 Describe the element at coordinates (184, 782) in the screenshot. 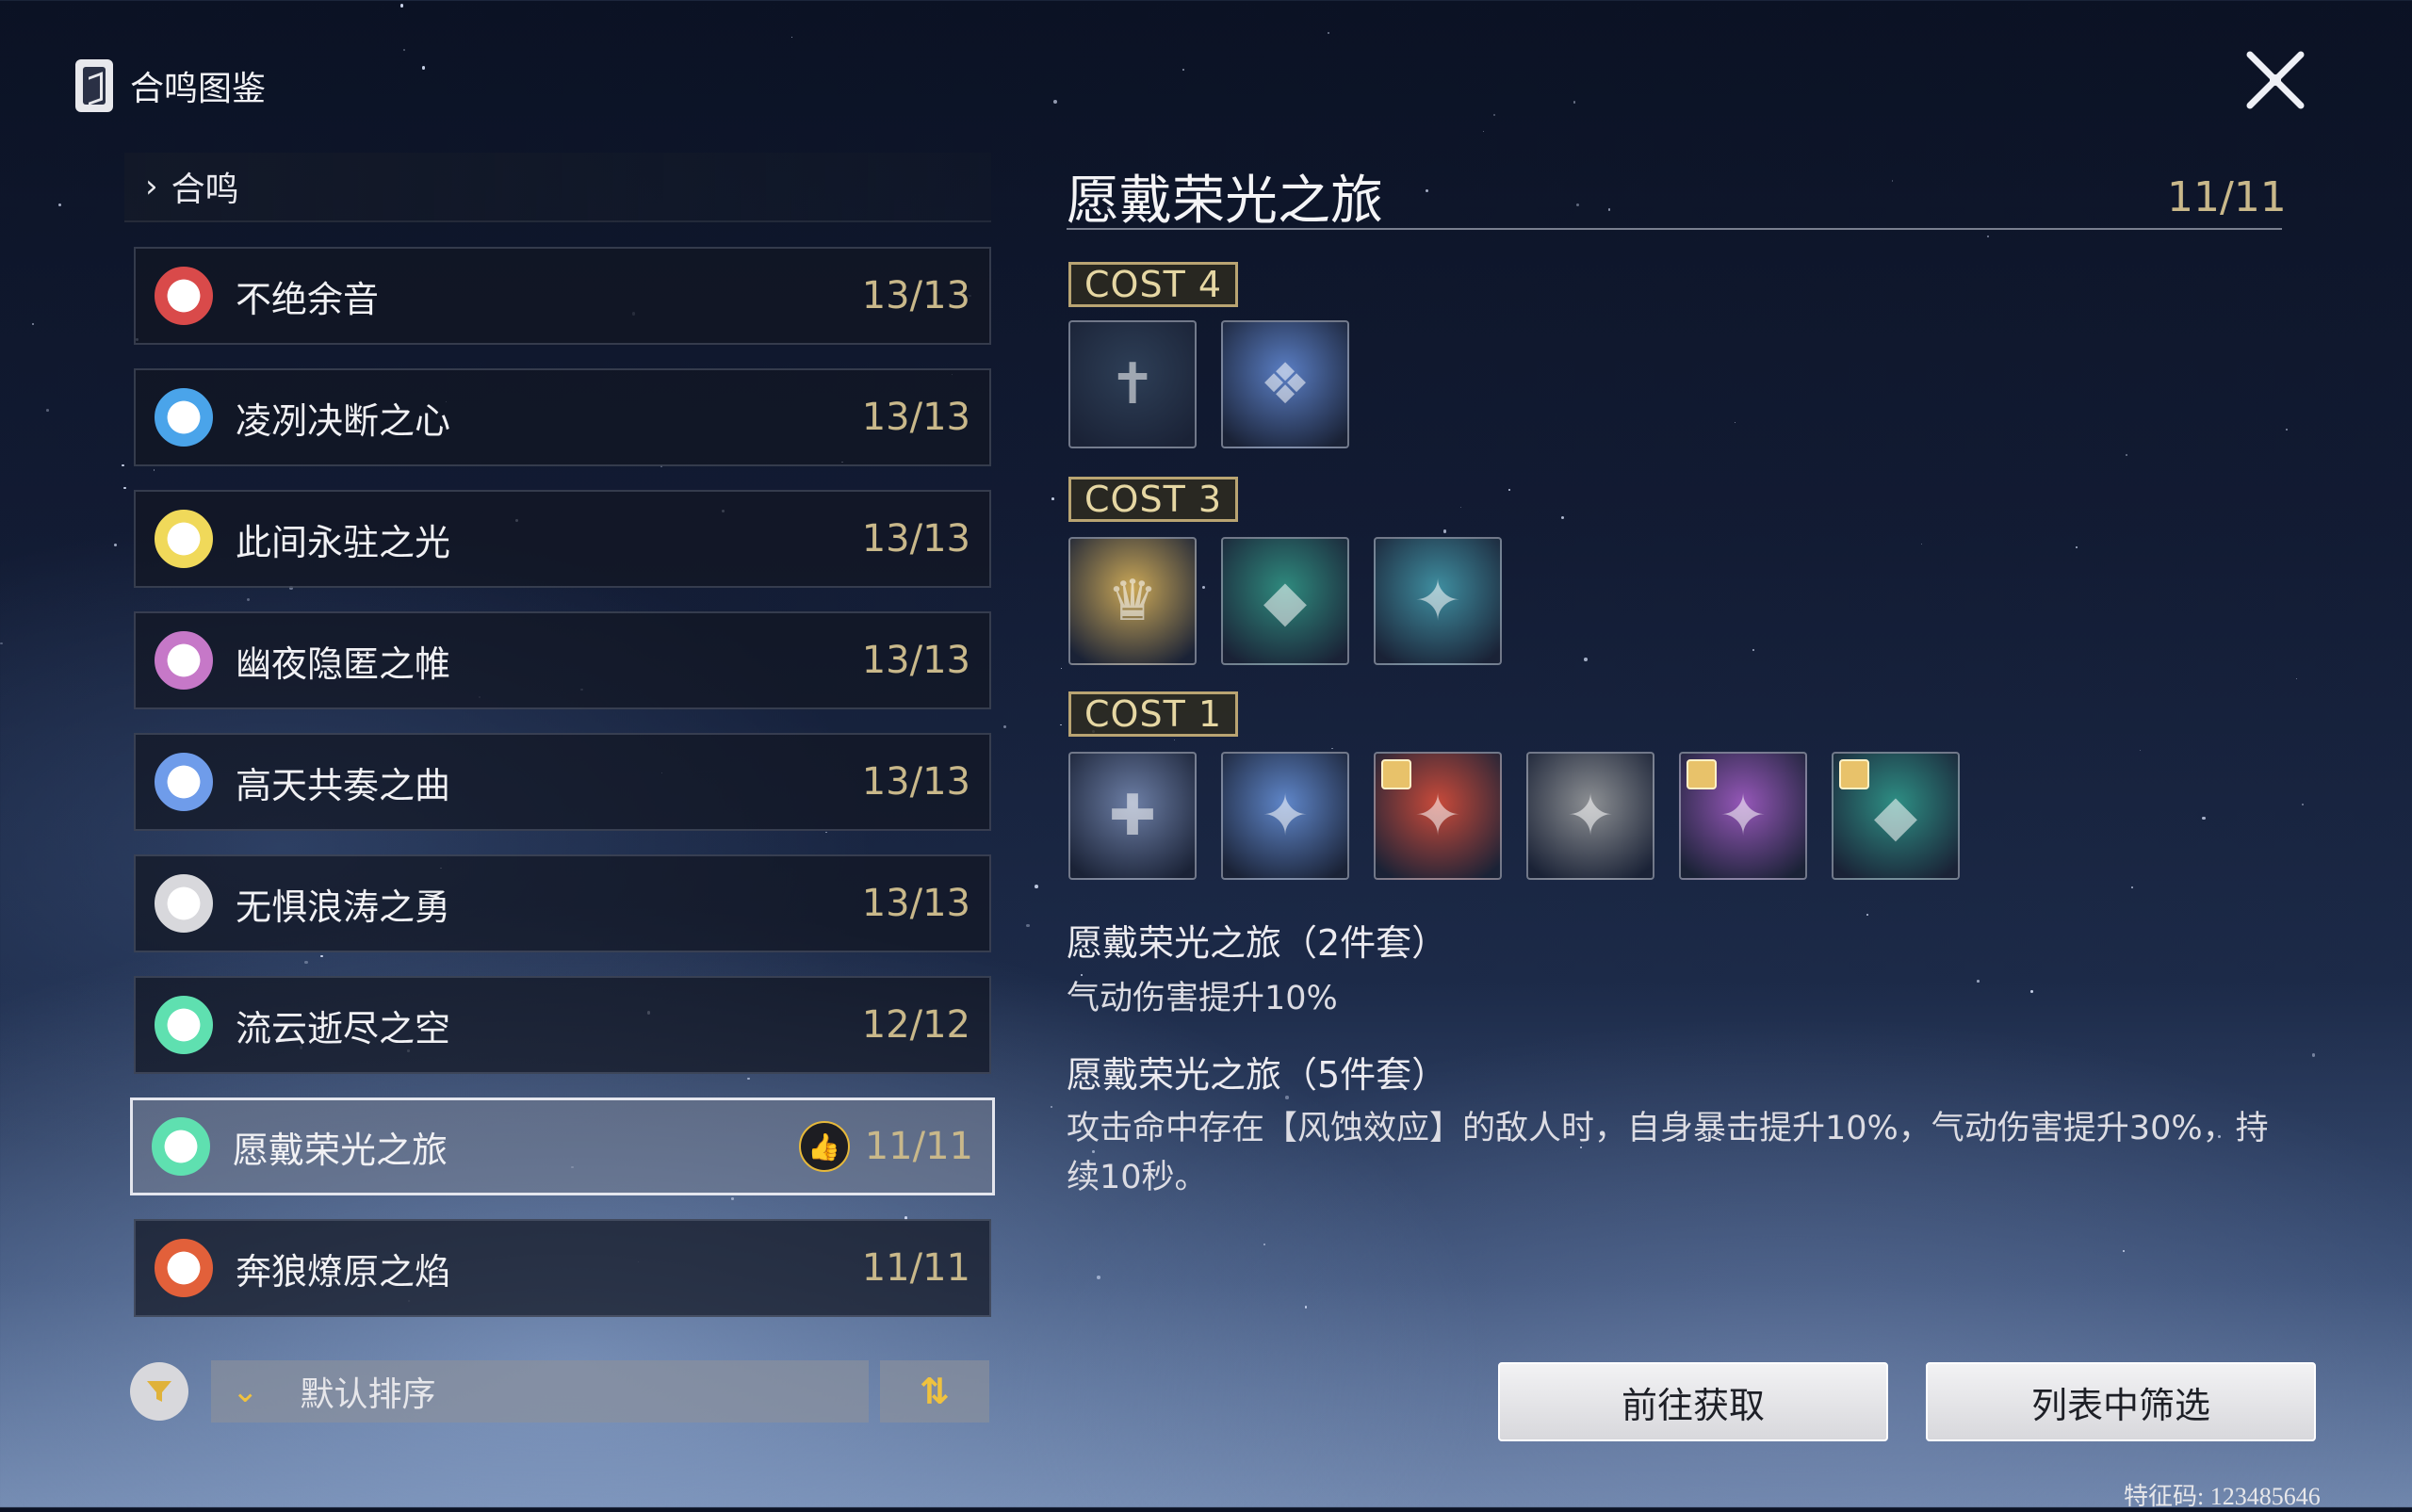

I see `sparkle-icon` at that location.